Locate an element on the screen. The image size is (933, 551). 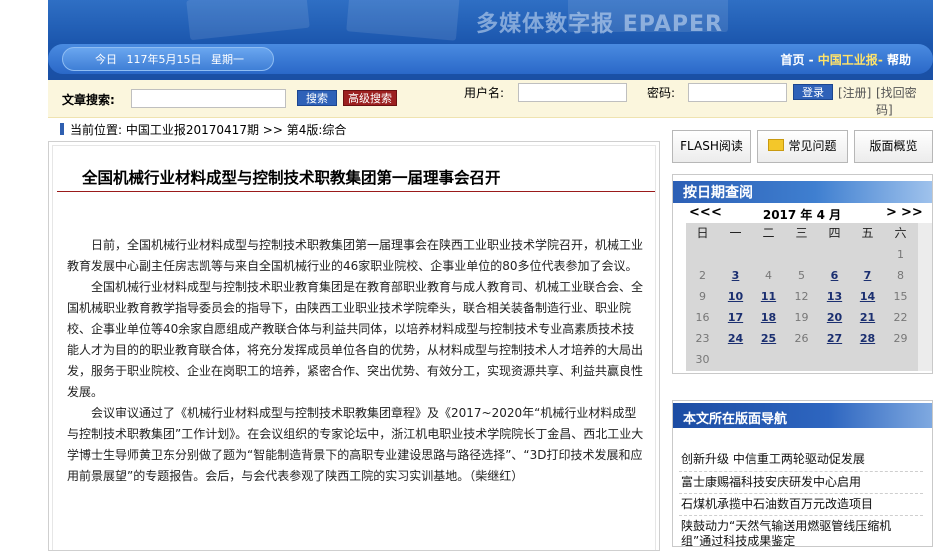
calendar-day: 5 is located at coordinates (801, 275).